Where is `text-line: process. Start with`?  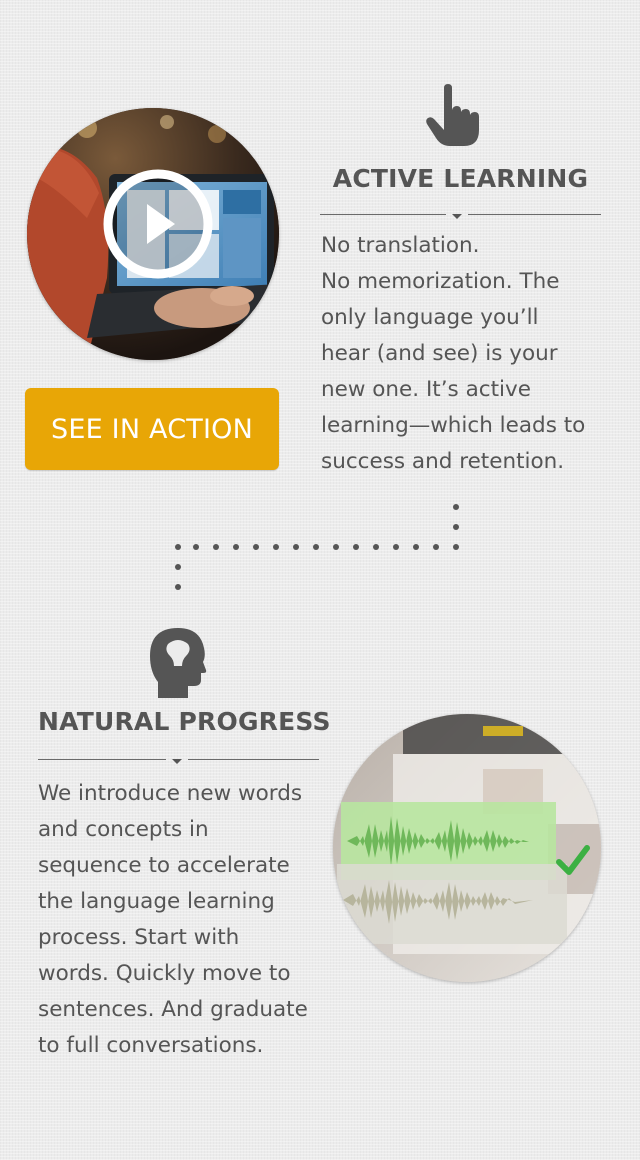
text-line: process. Start with is located at coordinates (139, 937).